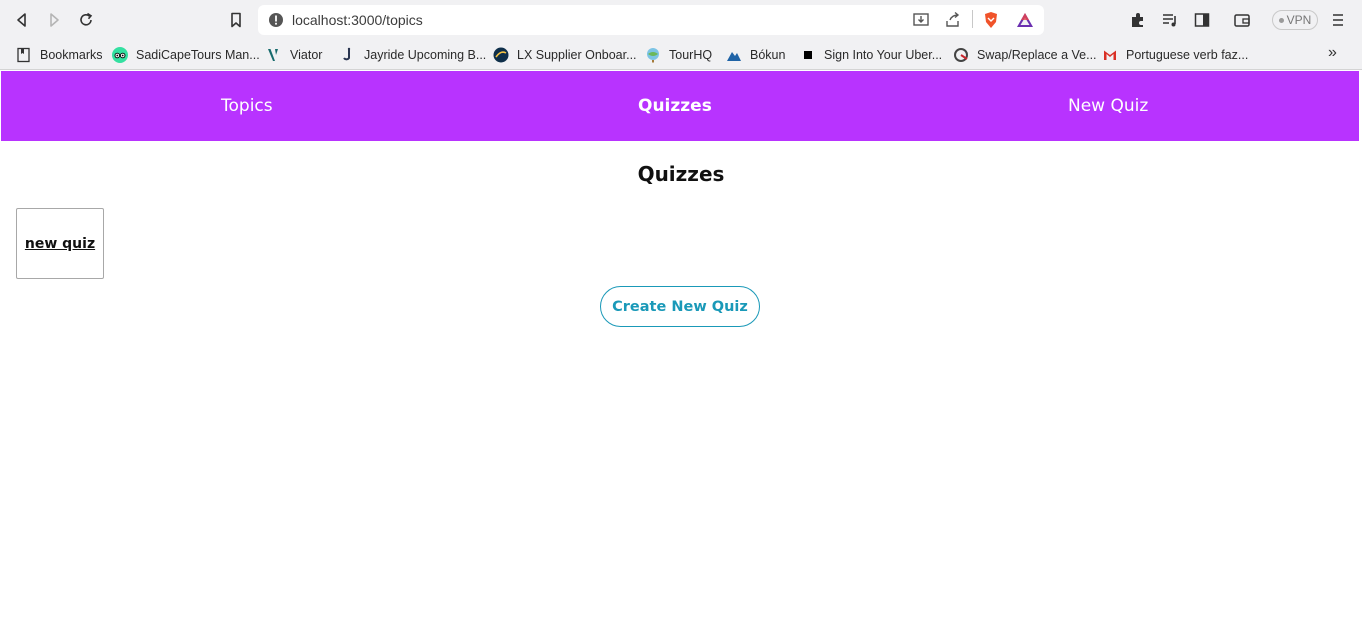 The width and height of the screenshot is (1362, 634). What do you see at coordinates (54, 20) in the screenshot?
I see `forward-icon` at bounding box center [54, 20].